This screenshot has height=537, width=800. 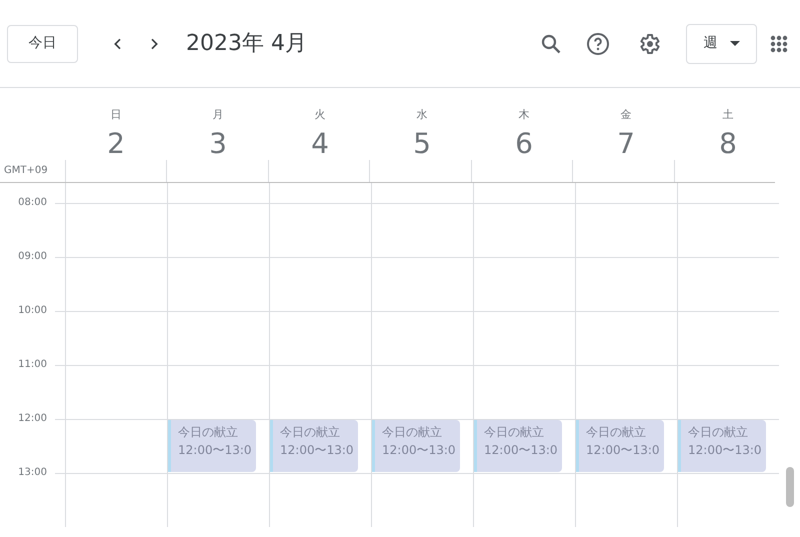 I want to click on hour-label: 09:00, so click(x=32, y=257).